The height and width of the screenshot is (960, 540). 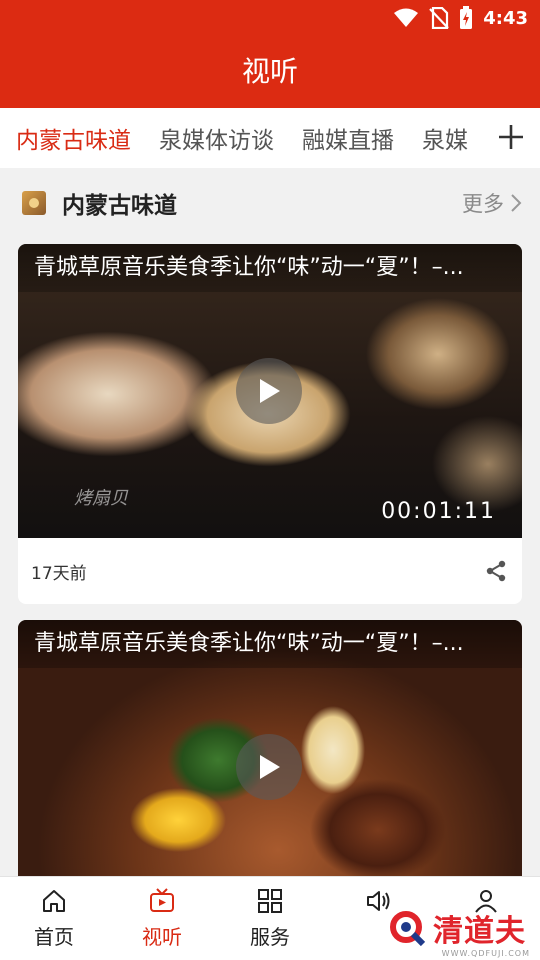 I want to click on nav-home: 首页, so click(x=54, y=918).